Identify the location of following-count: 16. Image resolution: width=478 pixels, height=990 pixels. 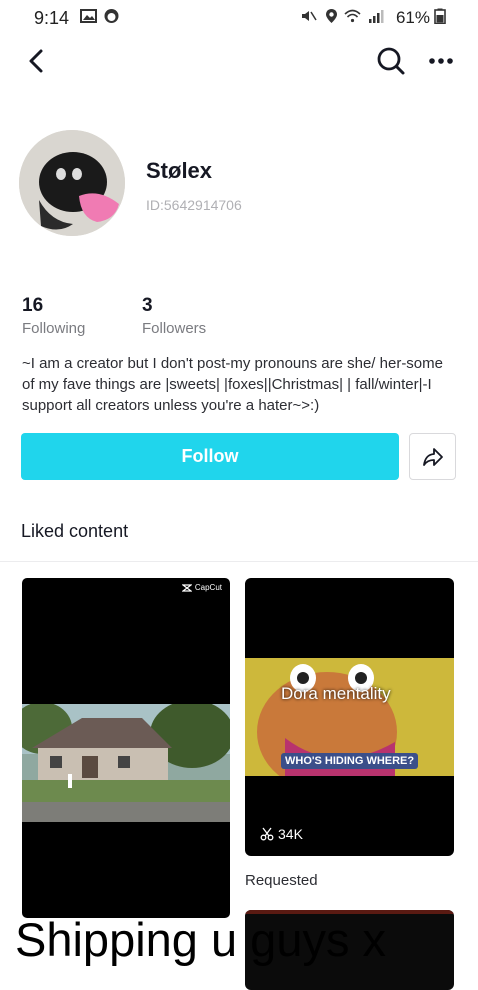
(32, 306).